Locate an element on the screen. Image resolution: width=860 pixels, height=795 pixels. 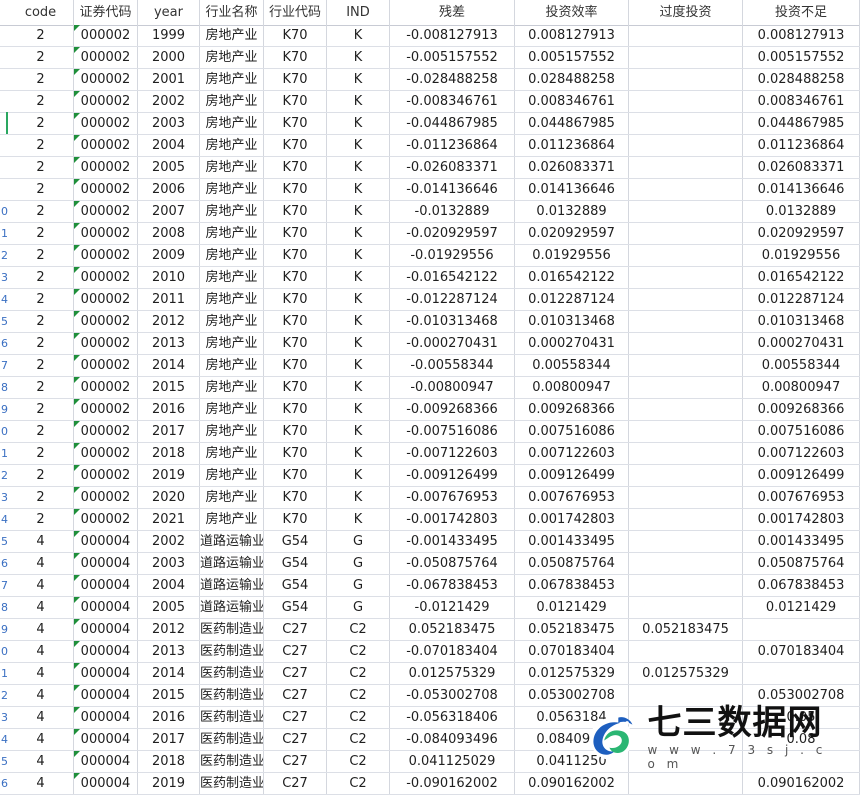
table-cell: 0.067838453 is located at coordinates (572, 585).